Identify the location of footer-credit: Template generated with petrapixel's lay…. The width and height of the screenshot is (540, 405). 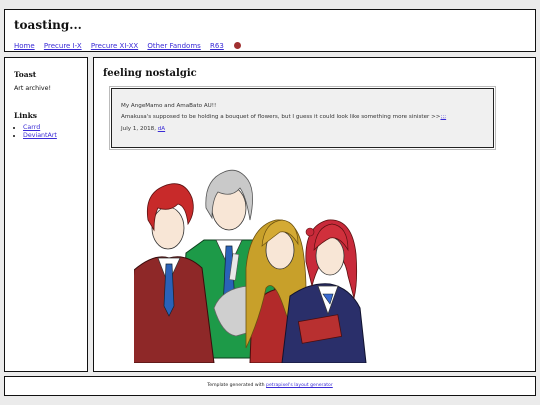
(270, 385).